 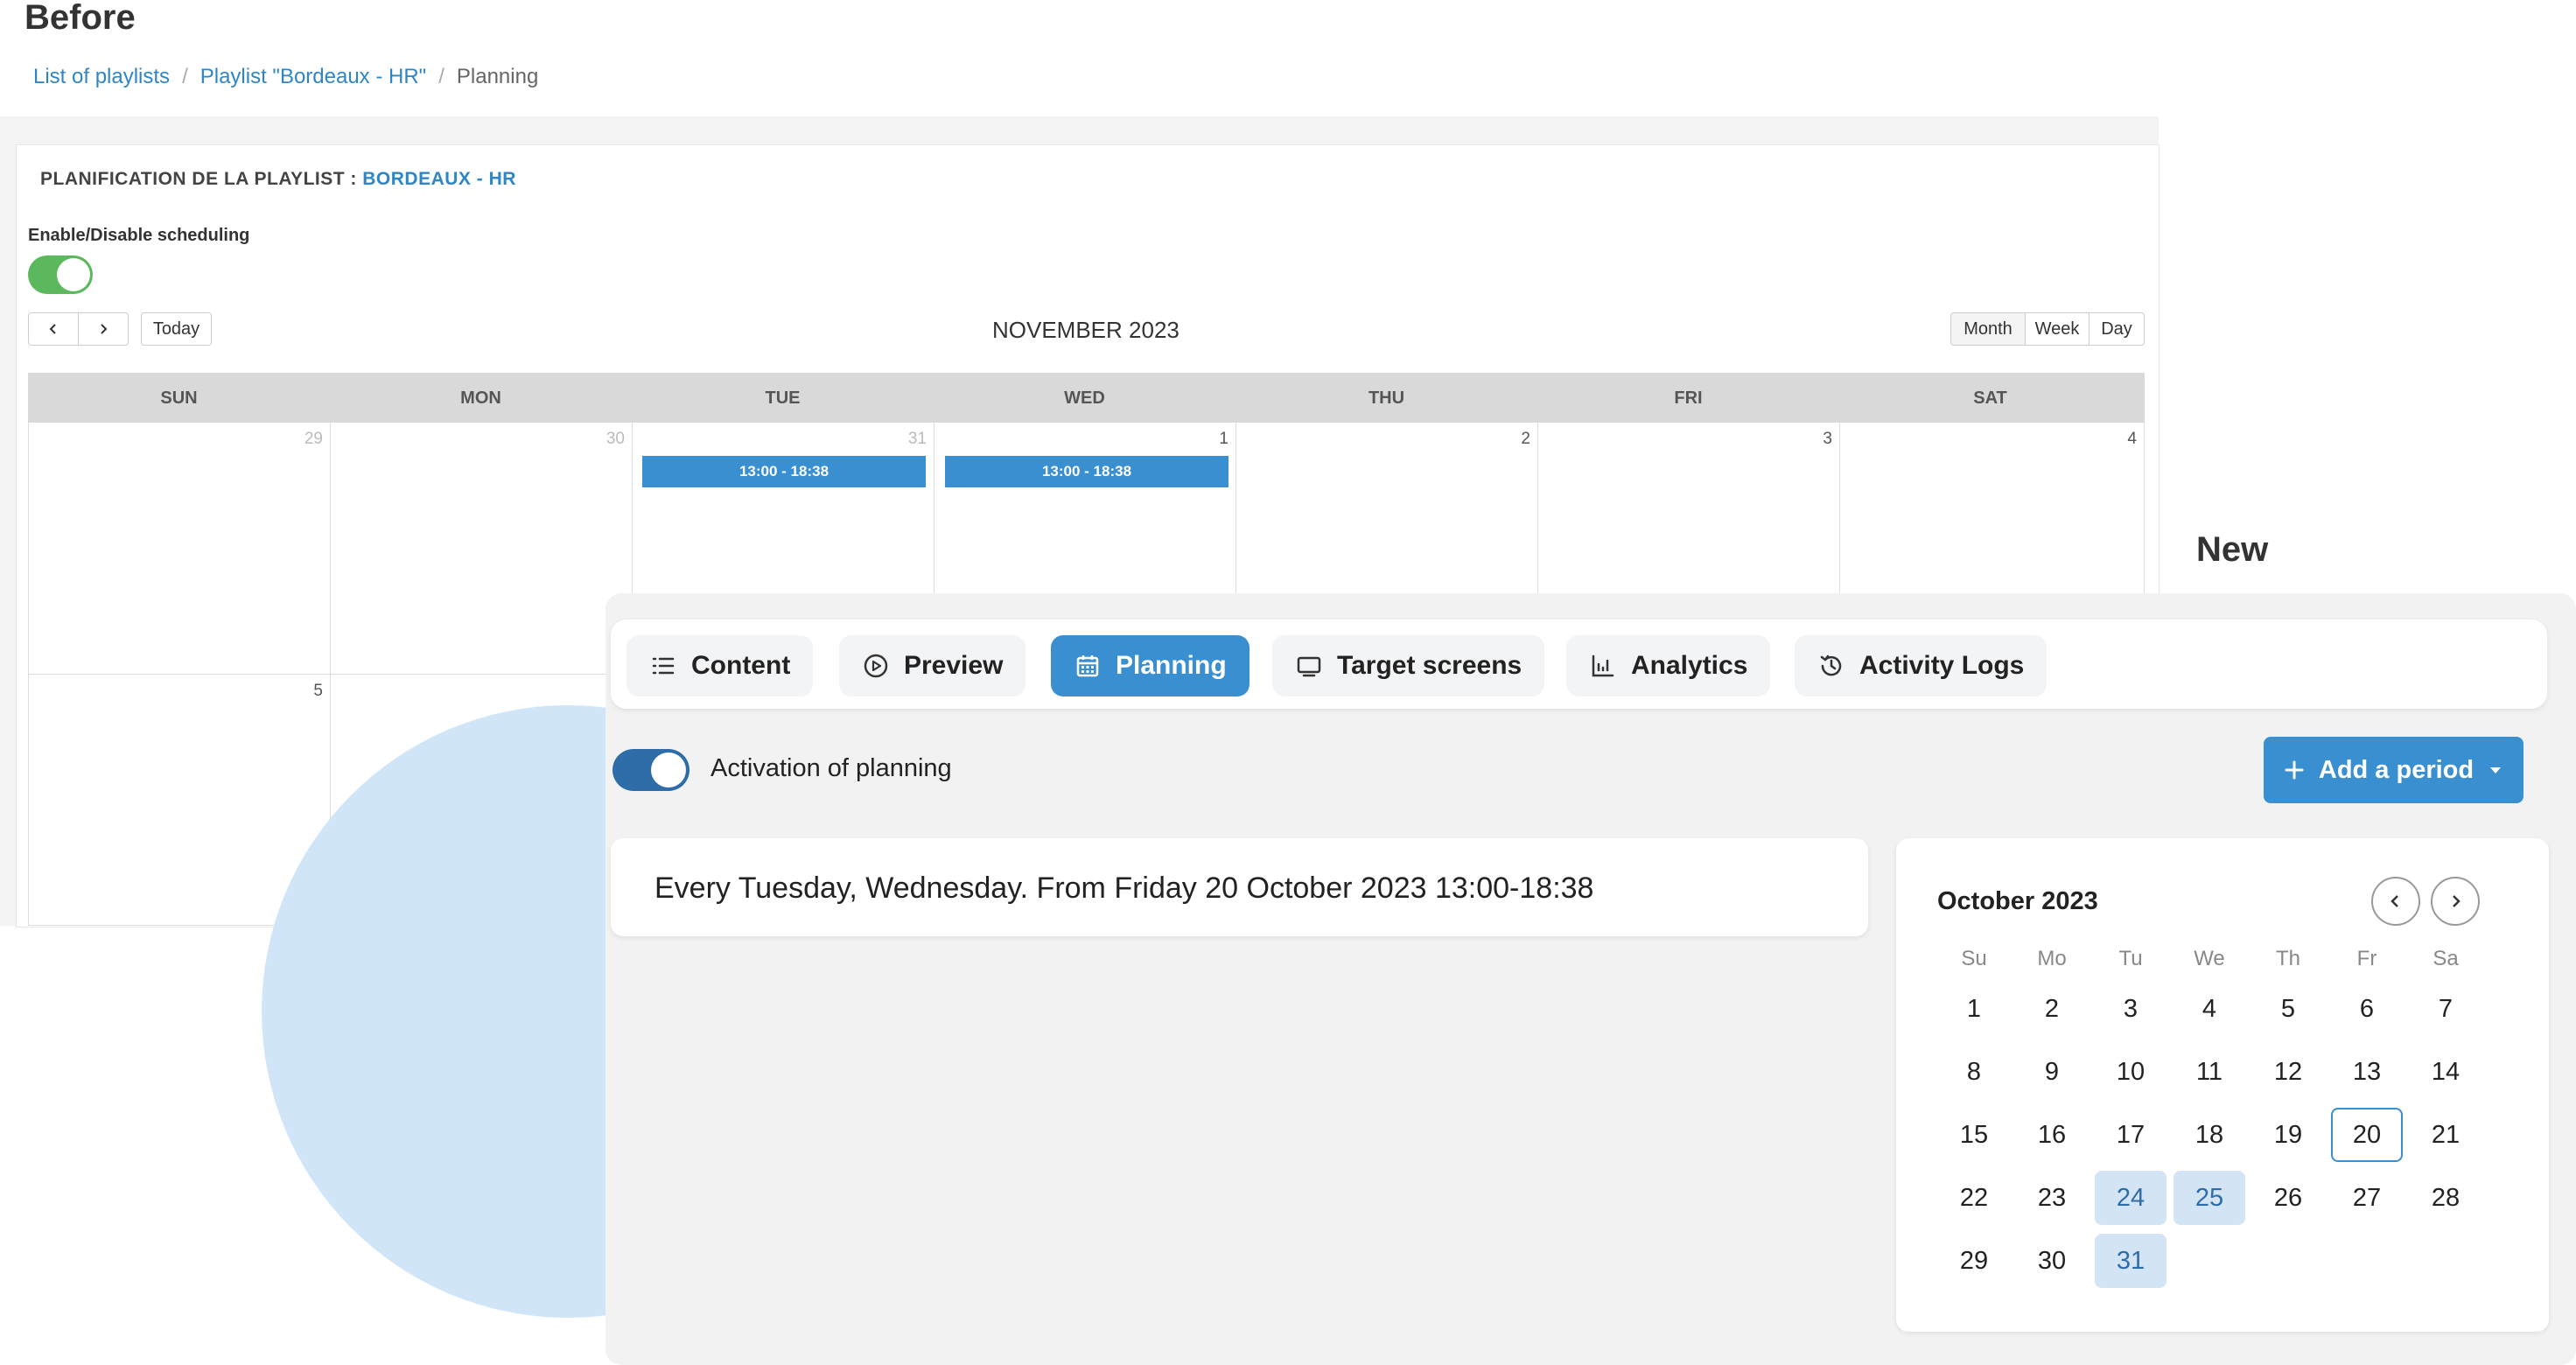 What do you see at coordinates (1087, 666) in the screenshot?
I see `calendar-icon` at bounding box center [1087, 666].